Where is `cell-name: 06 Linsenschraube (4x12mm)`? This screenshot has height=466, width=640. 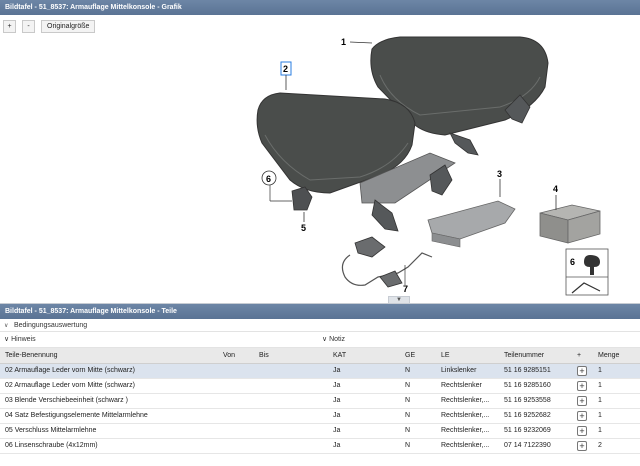
cell-name: 06 Linsenschraube (4x12mm) is located at coordinates (51, 445).